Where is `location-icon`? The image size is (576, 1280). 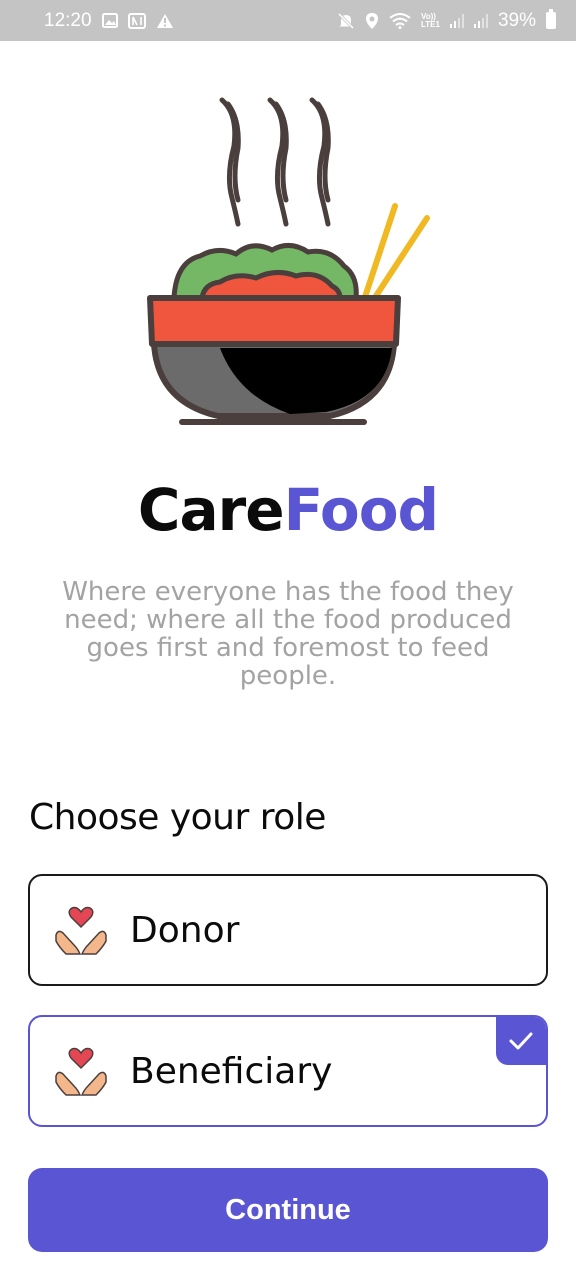
location-icon is located at coordinates (372, 21).